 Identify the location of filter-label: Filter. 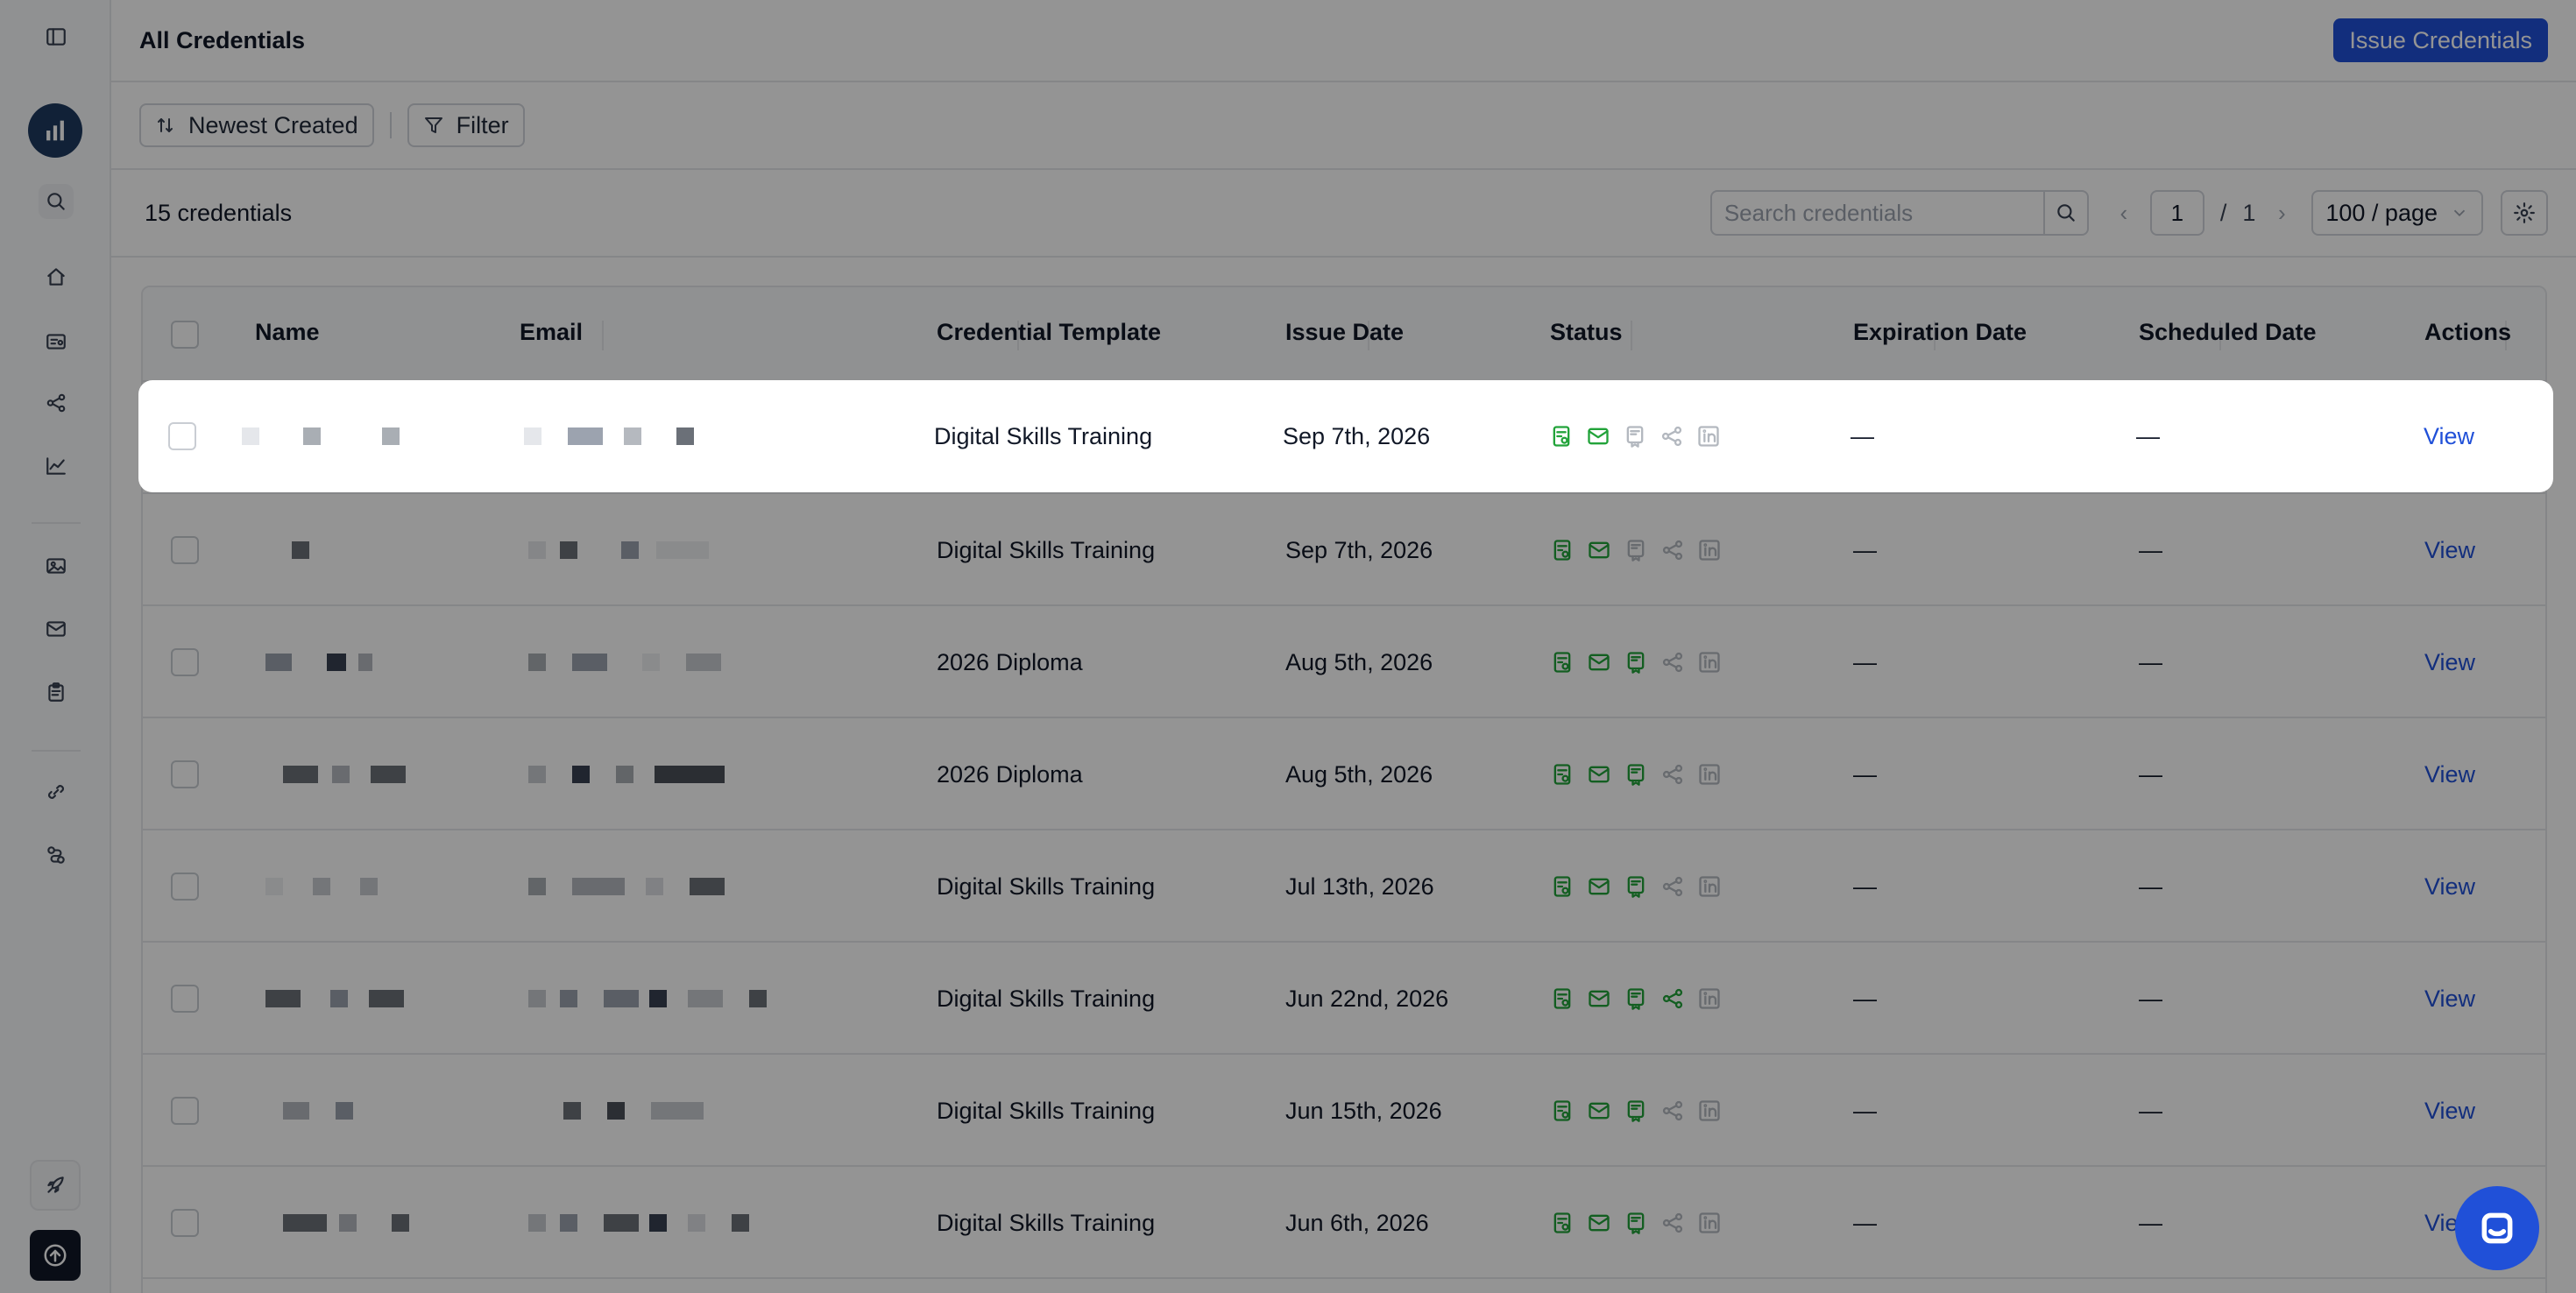
(482, 124).